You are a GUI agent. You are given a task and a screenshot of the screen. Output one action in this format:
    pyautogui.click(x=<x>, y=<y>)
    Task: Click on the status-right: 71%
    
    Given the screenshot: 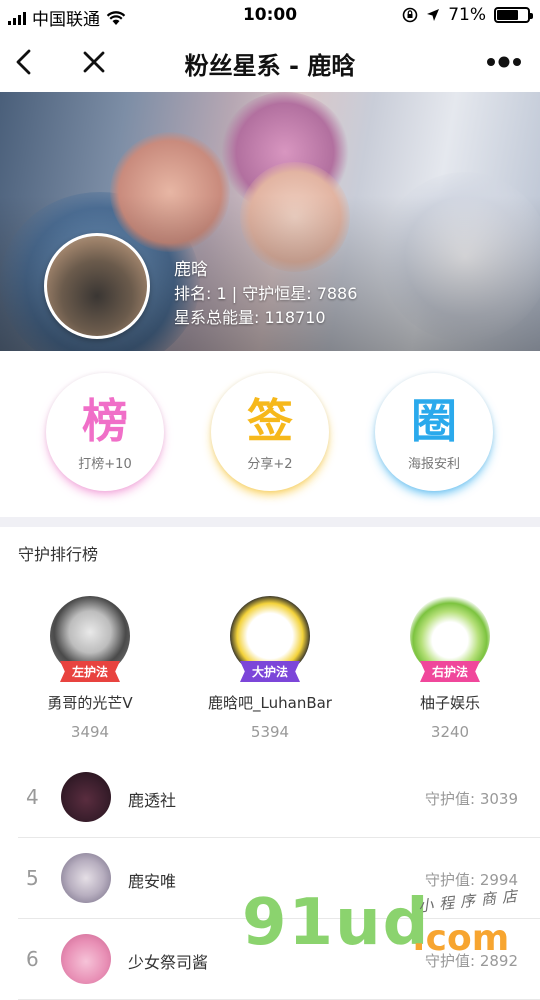 What is the action you would take?
    pyautogui.click(x=467, y=15)
    